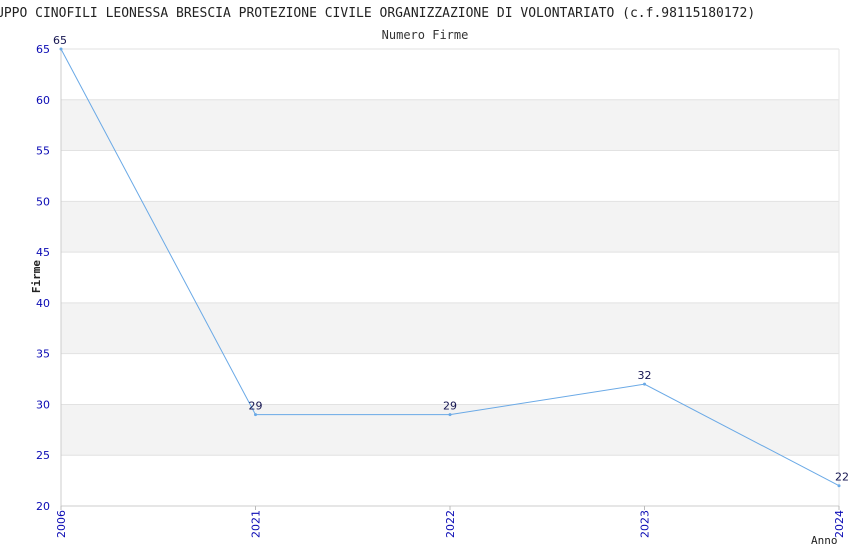 This screenshot has width=850, height=550. Describe the element at coordinates (61, 524) in the screenshot. I see `x-tick-label: 2006` at that location.